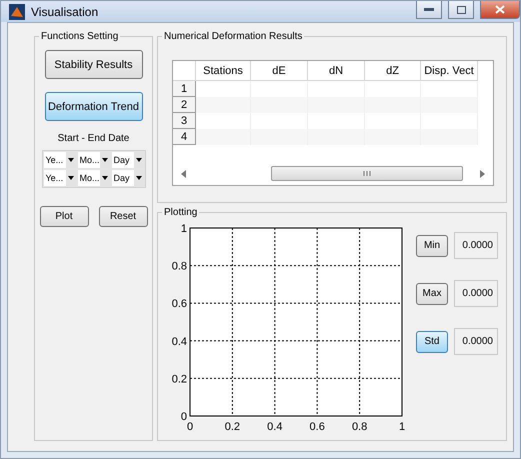 This screenshot has height=459, width=521. Describe the element at coordinates (179, 304) in the screenshot. I see `y-tick-label: 0.6` at that location.